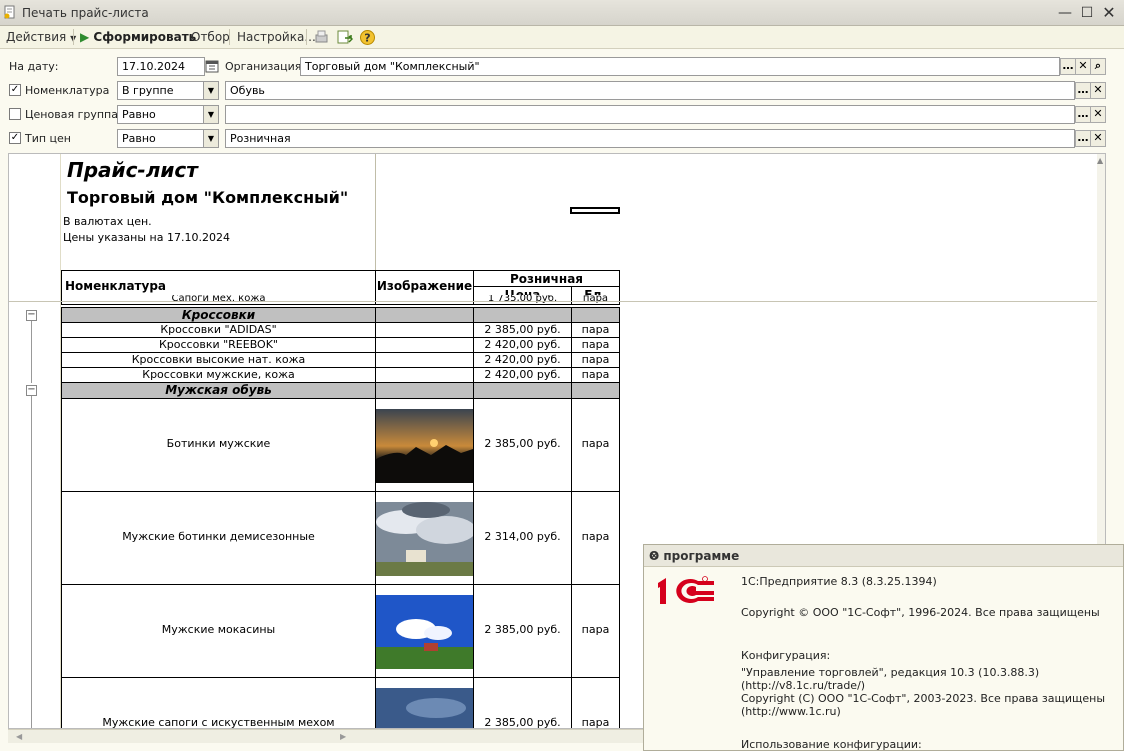  Describe the element at coordinates (85, 13) in the screenshot. I see `window-title: Печать прайс-листа` at that location.